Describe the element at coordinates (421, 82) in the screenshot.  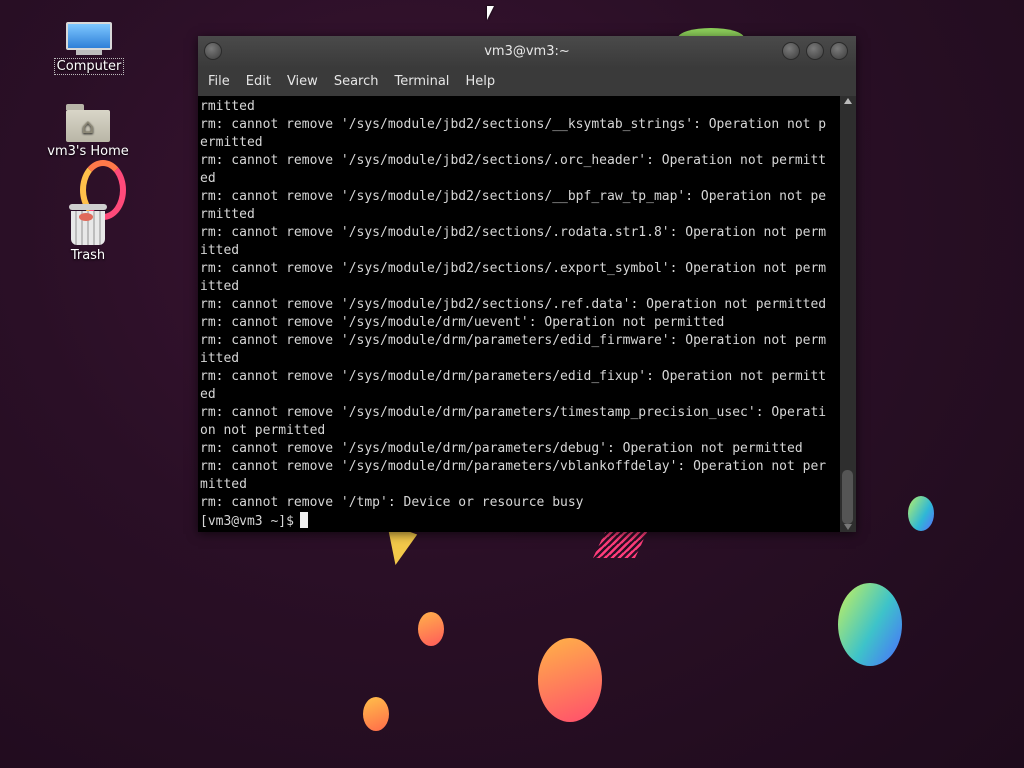
I see `menu-terminal: Terminal` at that location.